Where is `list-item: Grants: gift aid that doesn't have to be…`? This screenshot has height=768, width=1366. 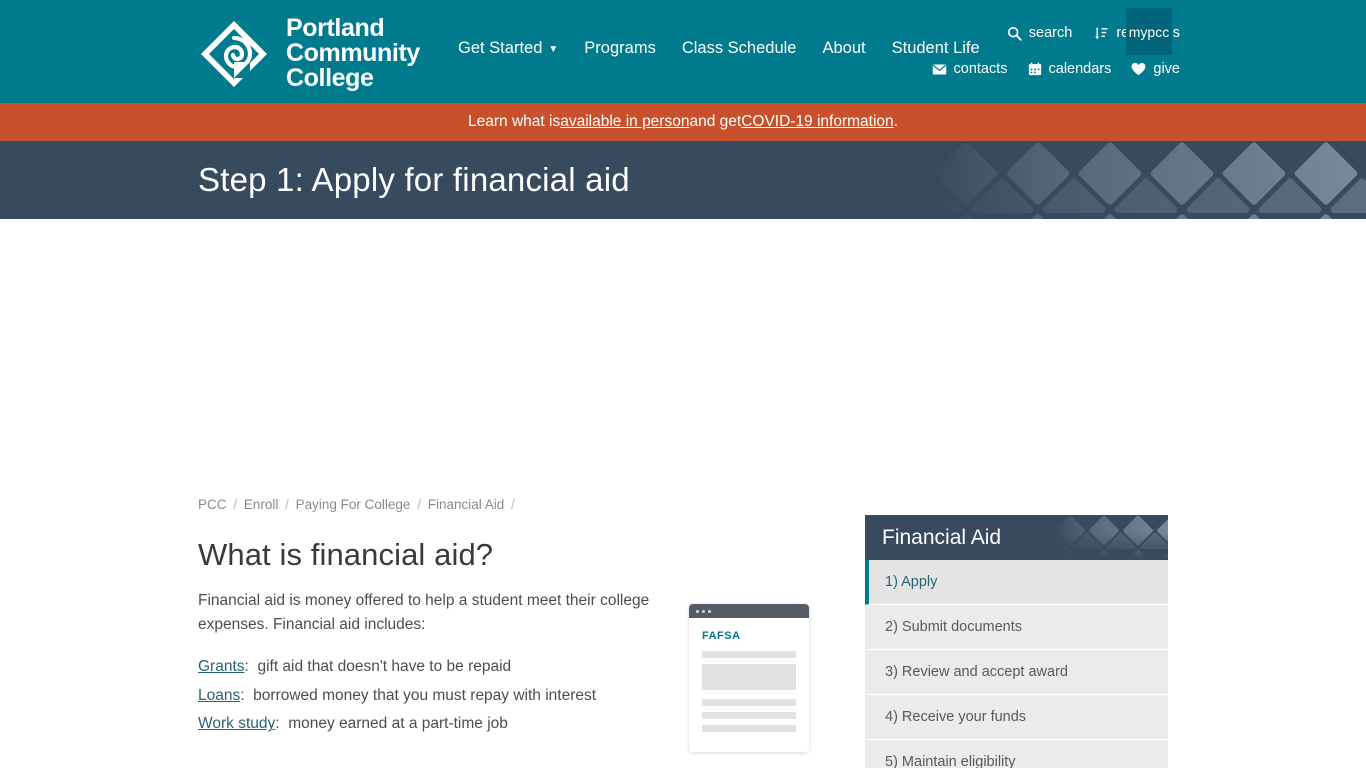
list-item: Grants: gift aid that doesn't have to be… is located at coordinates (522, 667).